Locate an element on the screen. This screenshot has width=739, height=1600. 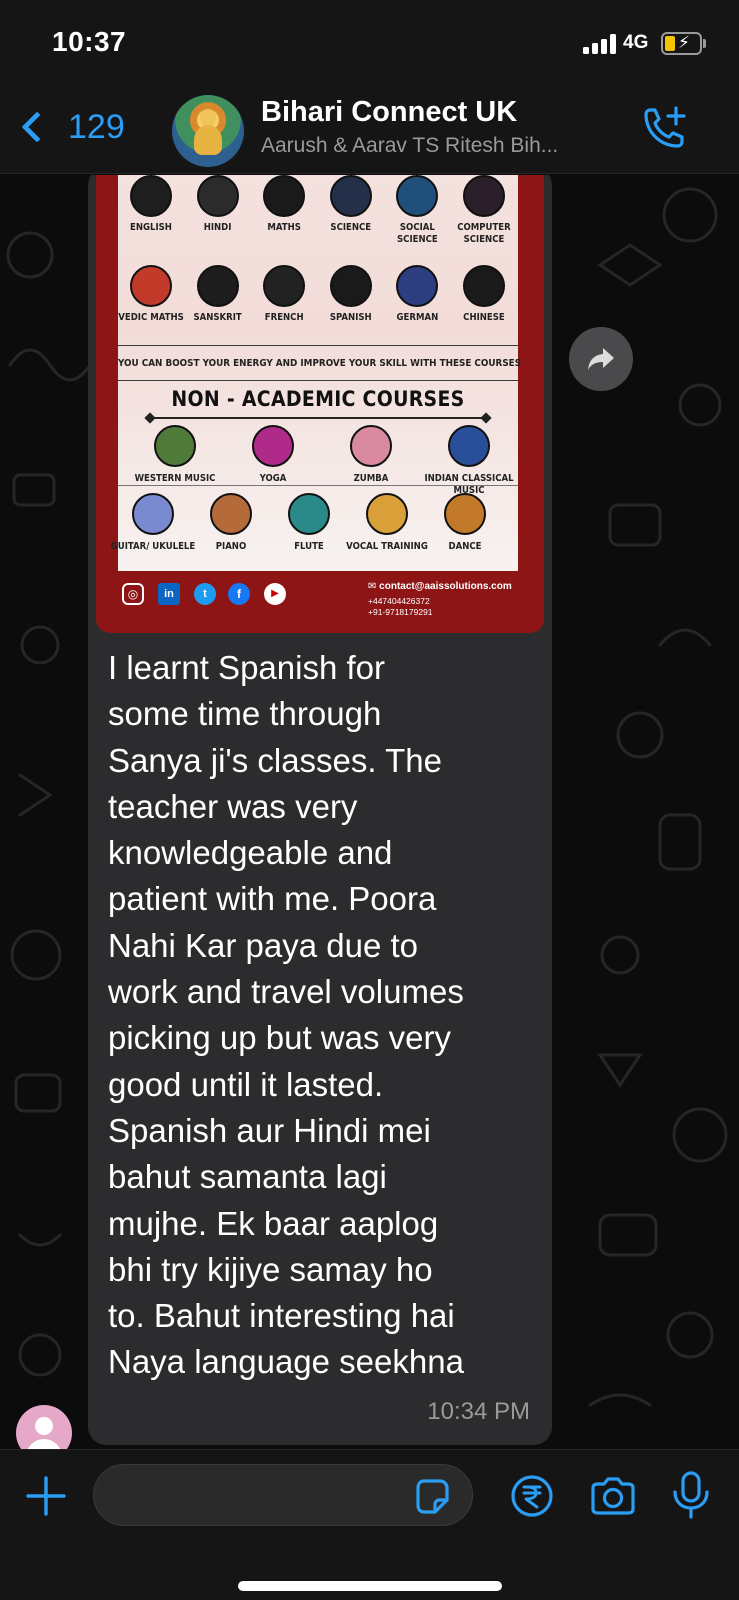
course-label: SPANISH is located at coordinates (350, 317).